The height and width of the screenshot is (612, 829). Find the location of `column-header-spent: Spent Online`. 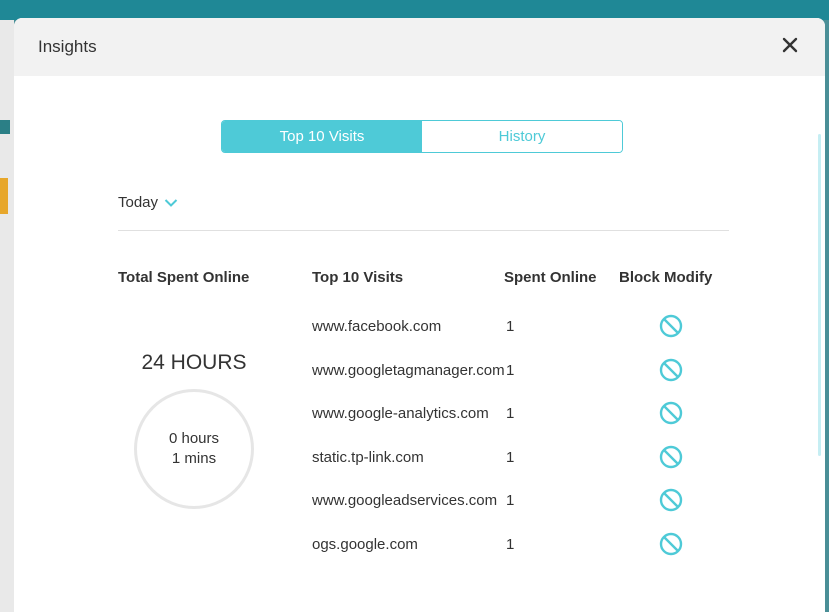

column-header-spent: Spent Online is located at coordinates (550, 277).